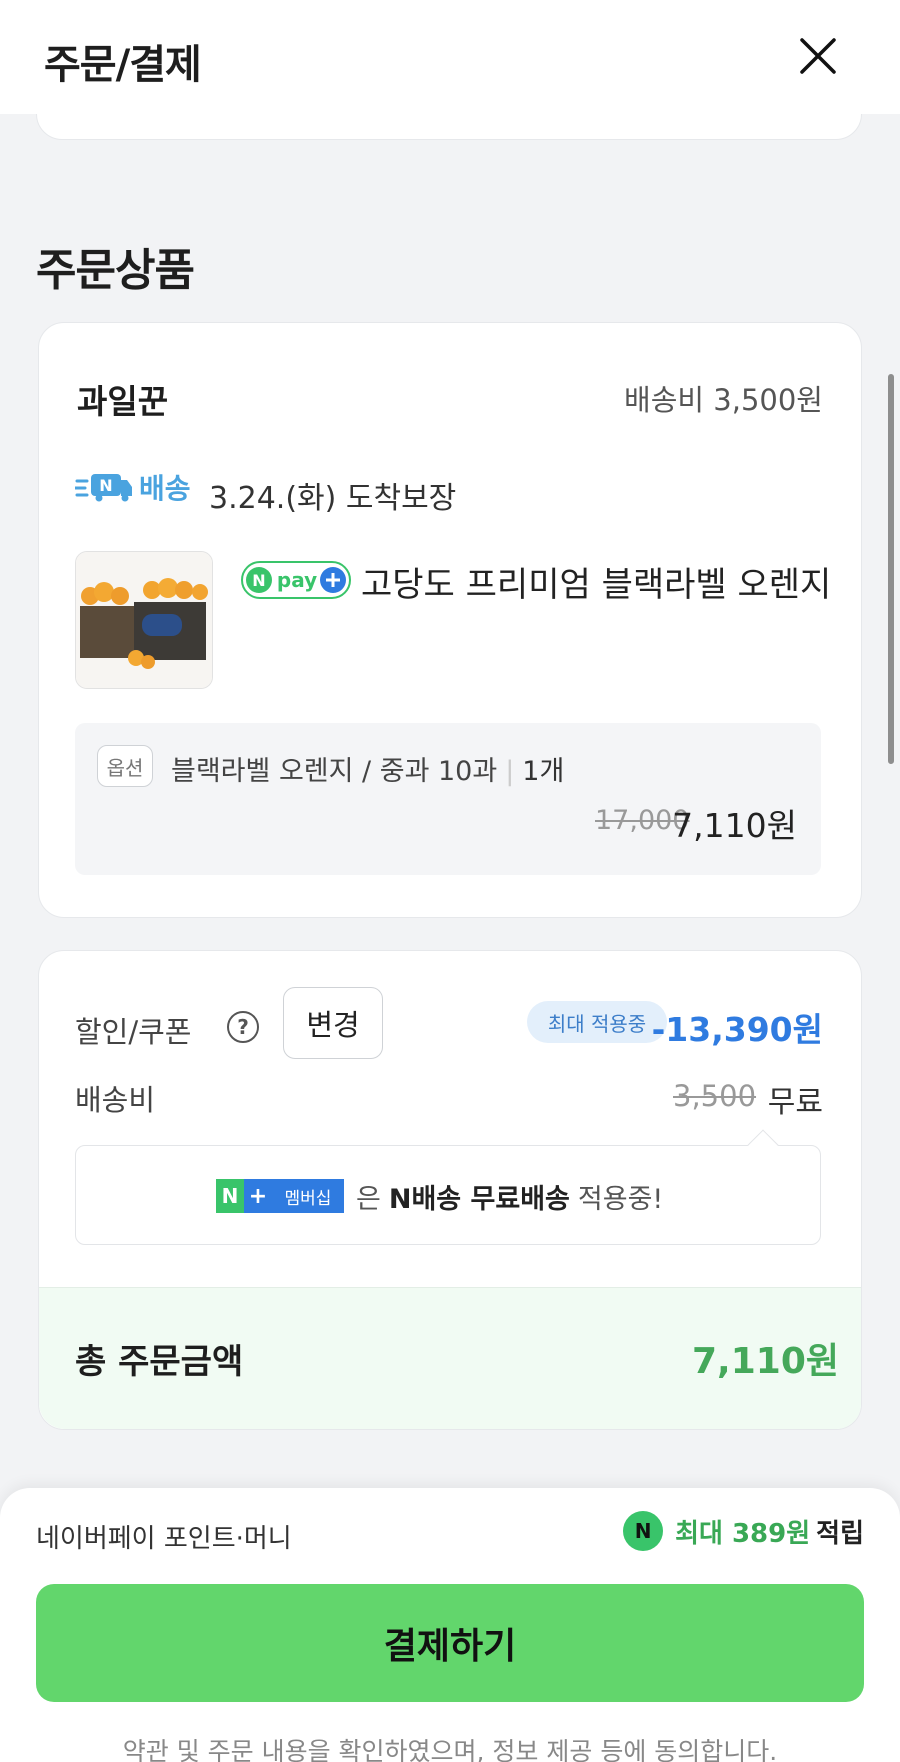 The height and width of the screenshot is (1762, 900). Describe the element at coordinates (479, 1199) in the screenshot. I see `membership-benefit: N배송 무료배송` at that location.